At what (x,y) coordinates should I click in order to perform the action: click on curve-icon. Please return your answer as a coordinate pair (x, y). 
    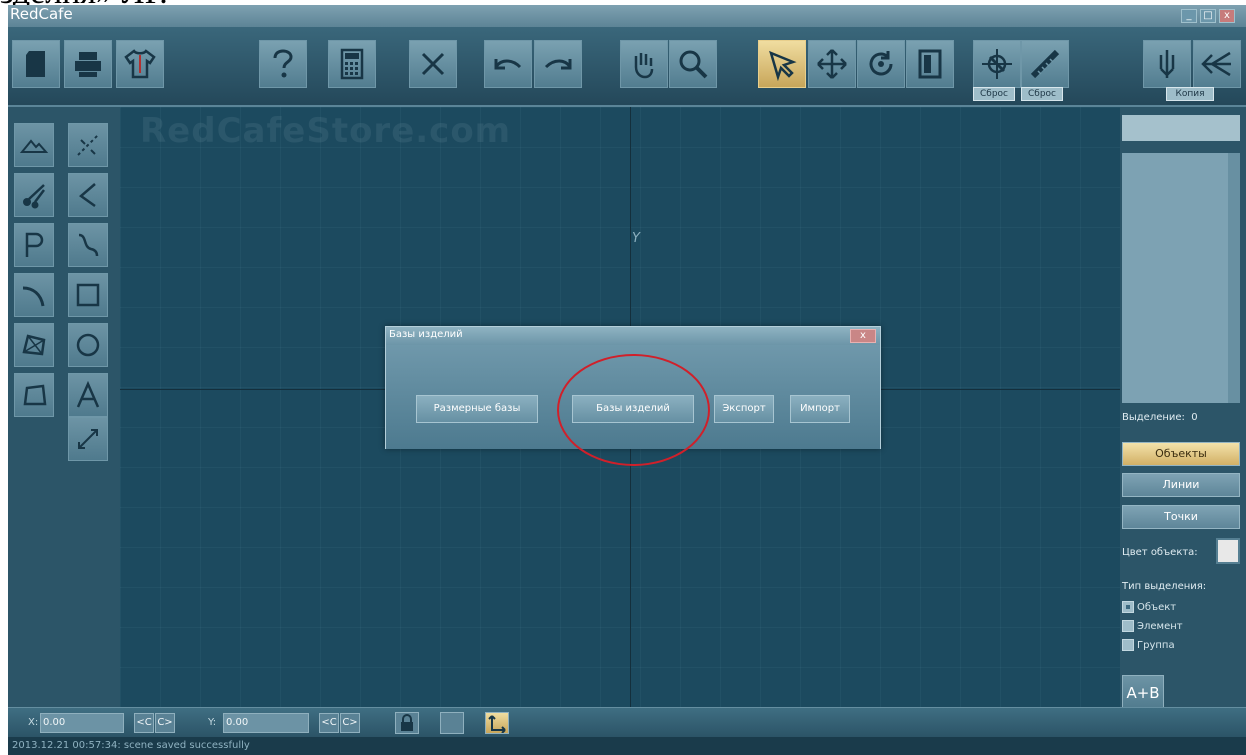
    Looking at the image, I should click on (88, 245).